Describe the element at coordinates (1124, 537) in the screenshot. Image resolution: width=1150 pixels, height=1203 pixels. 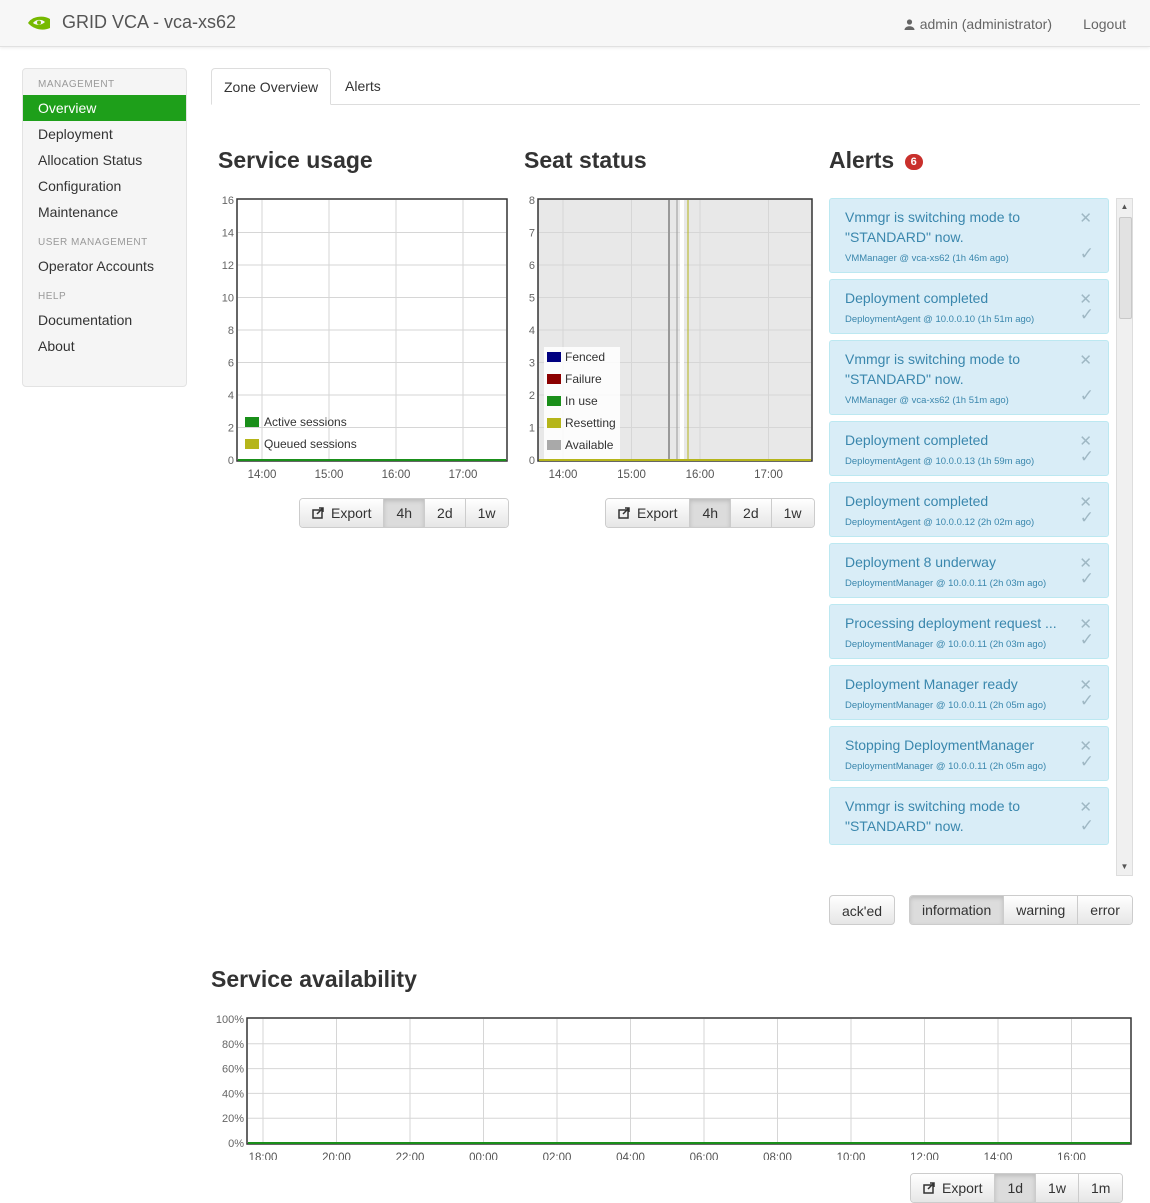
I see `alerts-scrollbar: ▲ ▼` at that location.